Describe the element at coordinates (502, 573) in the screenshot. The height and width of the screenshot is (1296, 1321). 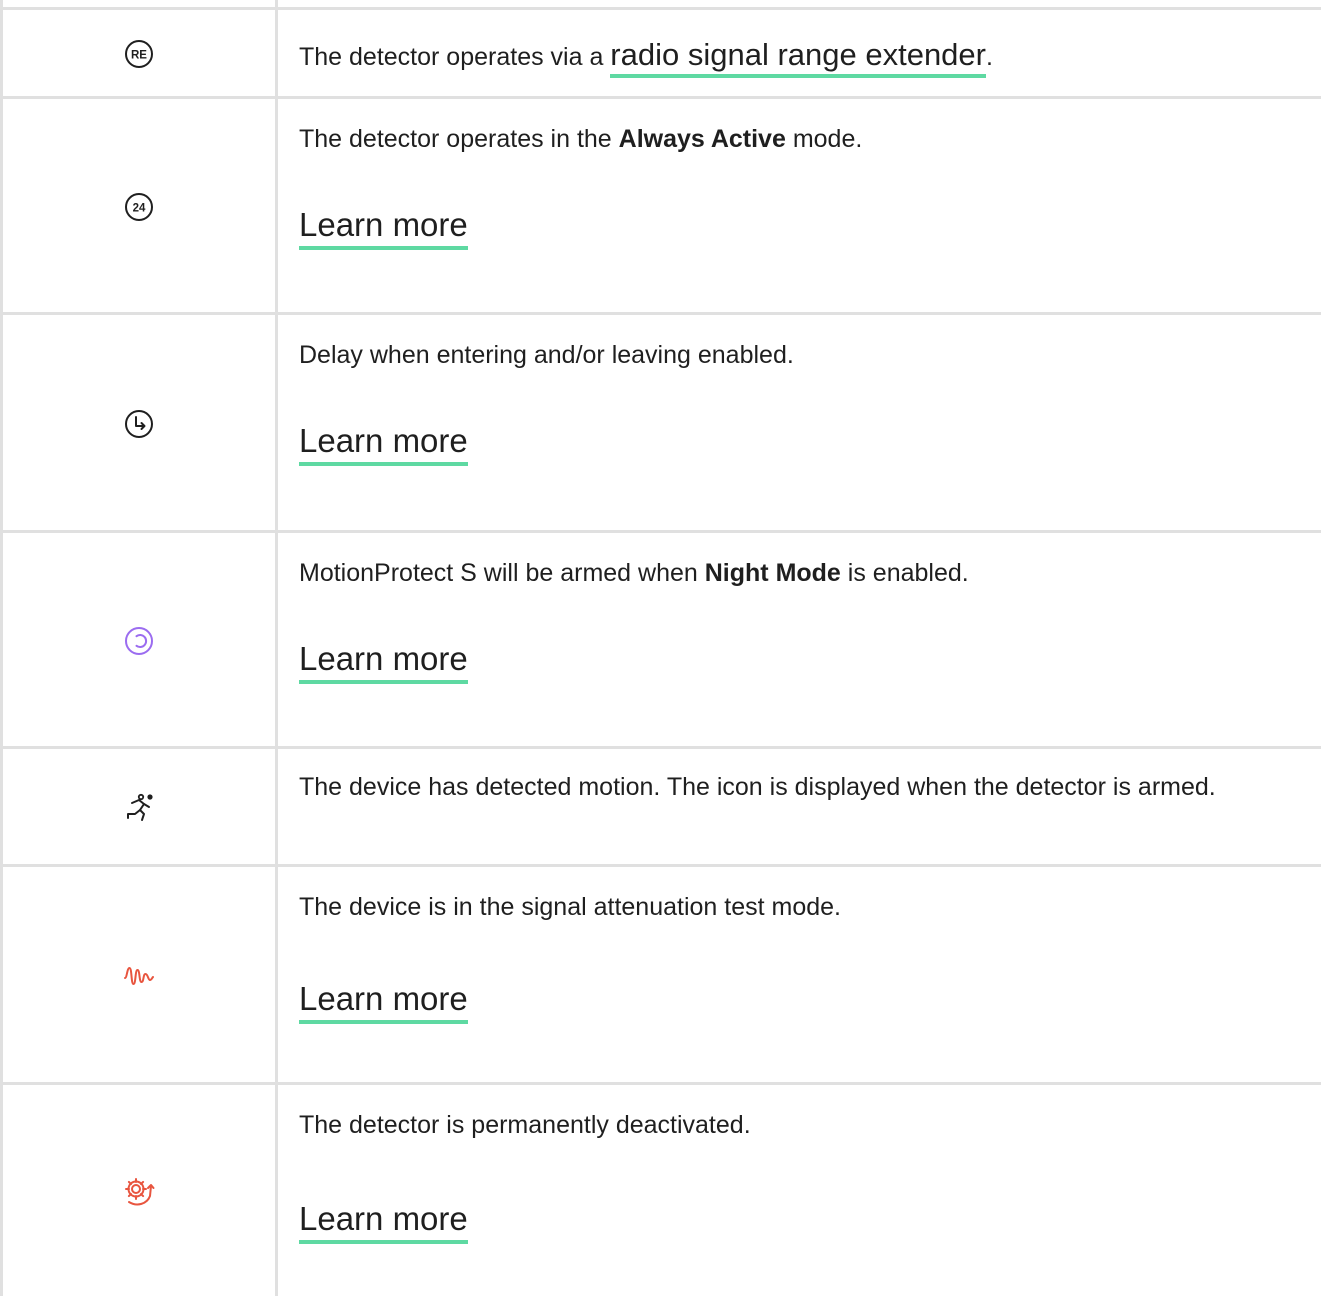
I see `description-text: MotionProtect S will be armed when` at that location.